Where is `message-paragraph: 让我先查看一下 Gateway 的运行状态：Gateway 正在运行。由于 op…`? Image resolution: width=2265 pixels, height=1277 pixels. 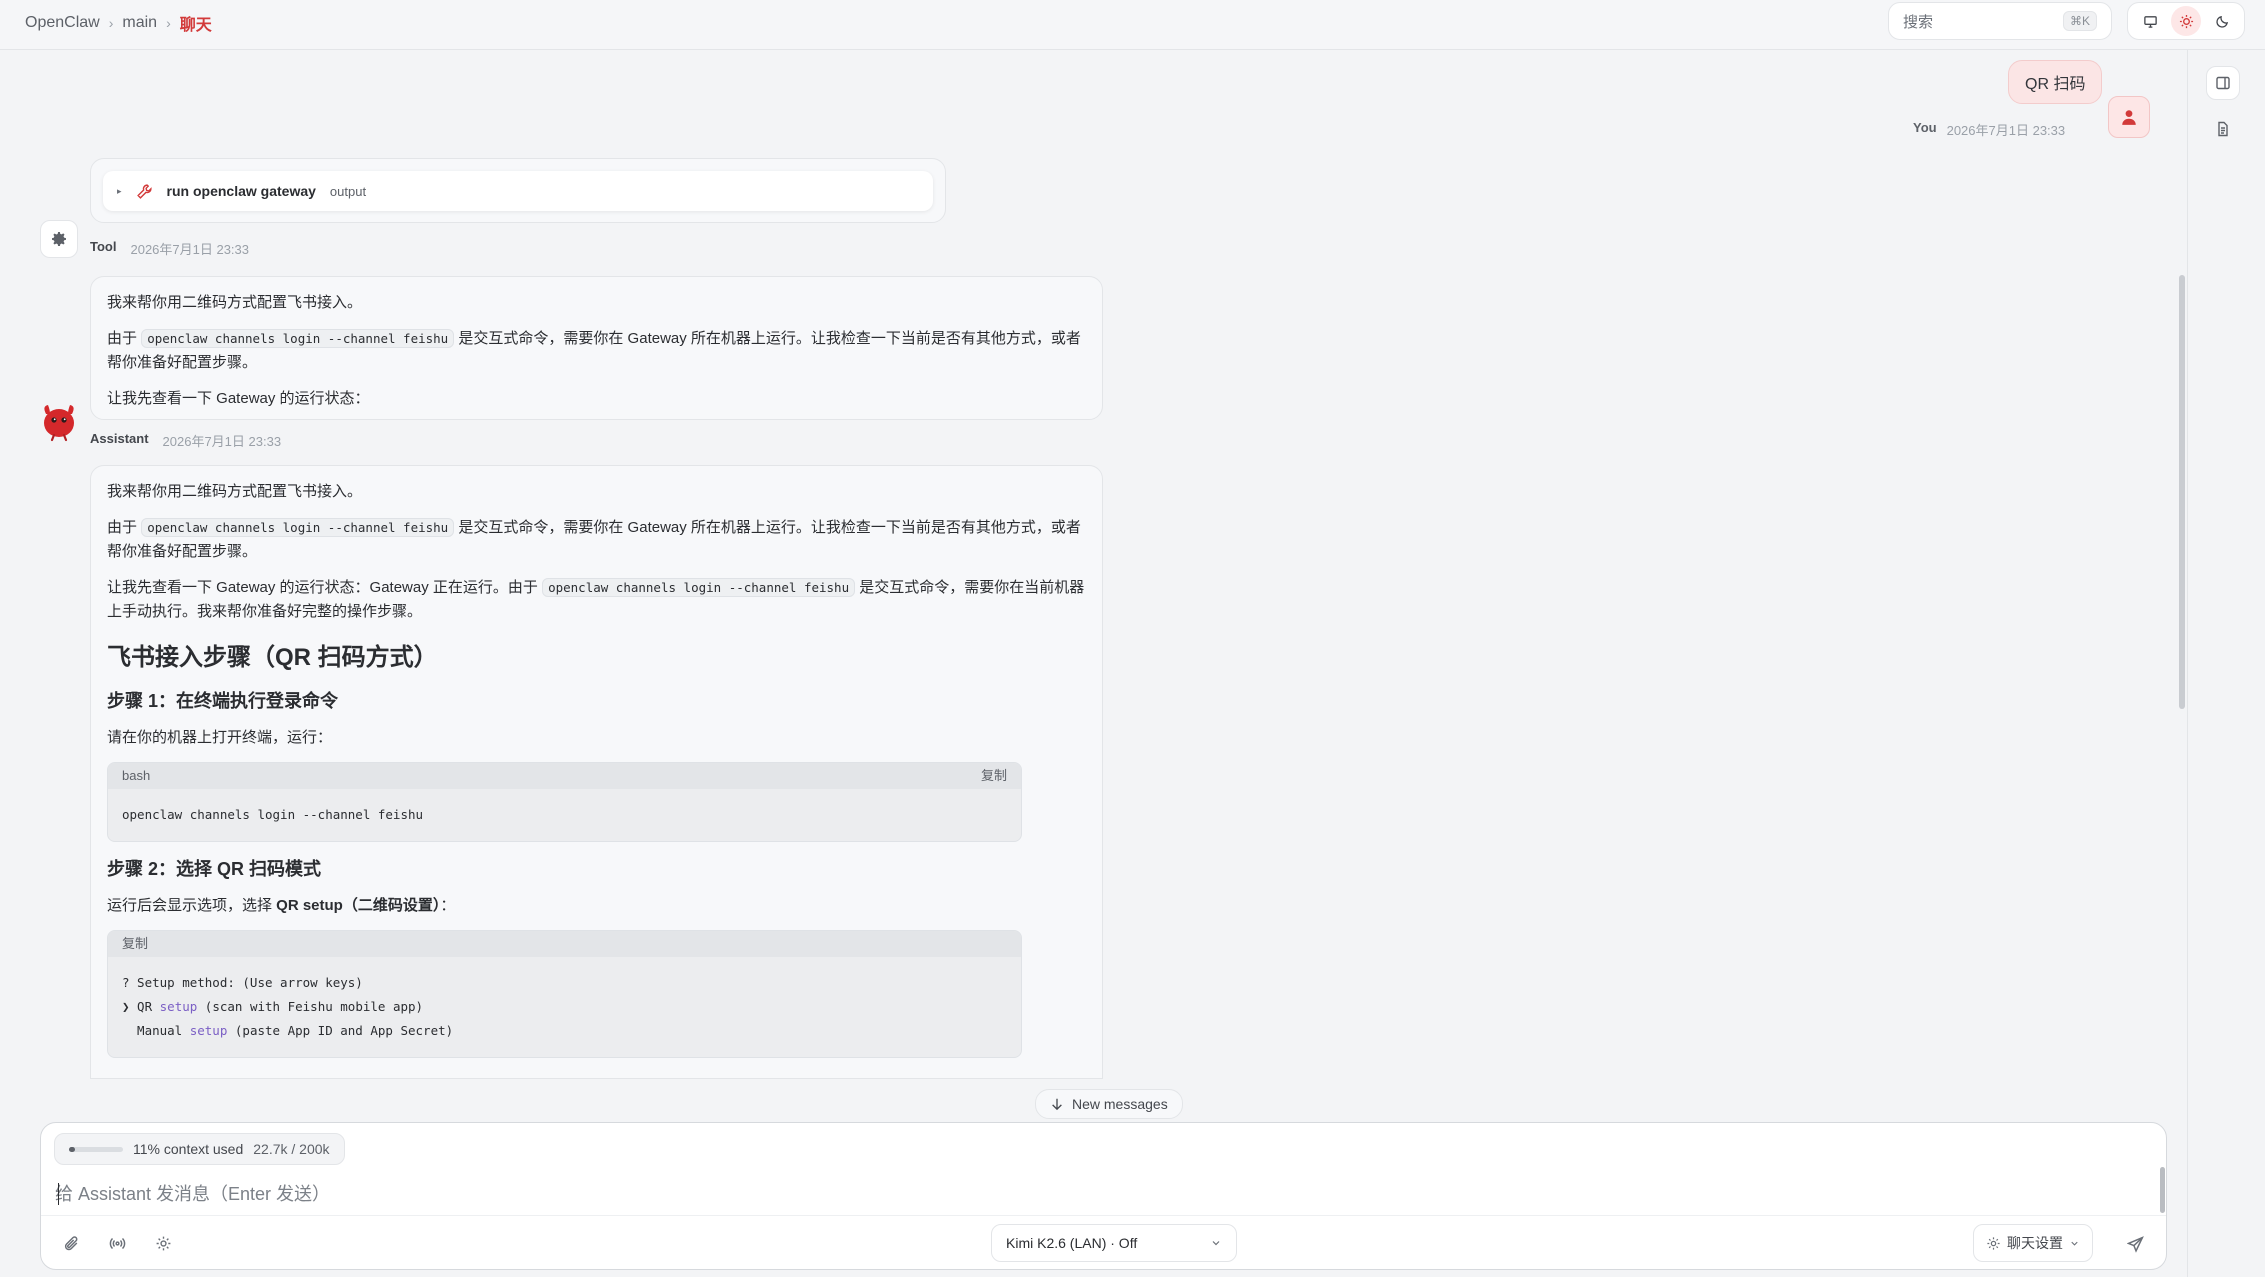 message-paragraph: 让我先查看一下 Gateway 的运行状态：Gateway 正在运行。由于 op… is located at coordinates (596, 600).